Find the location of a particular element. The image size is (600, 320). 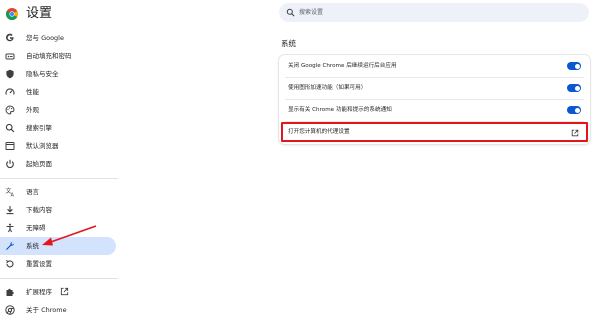

section-title: 系统 is located at coordinates (288, 43).